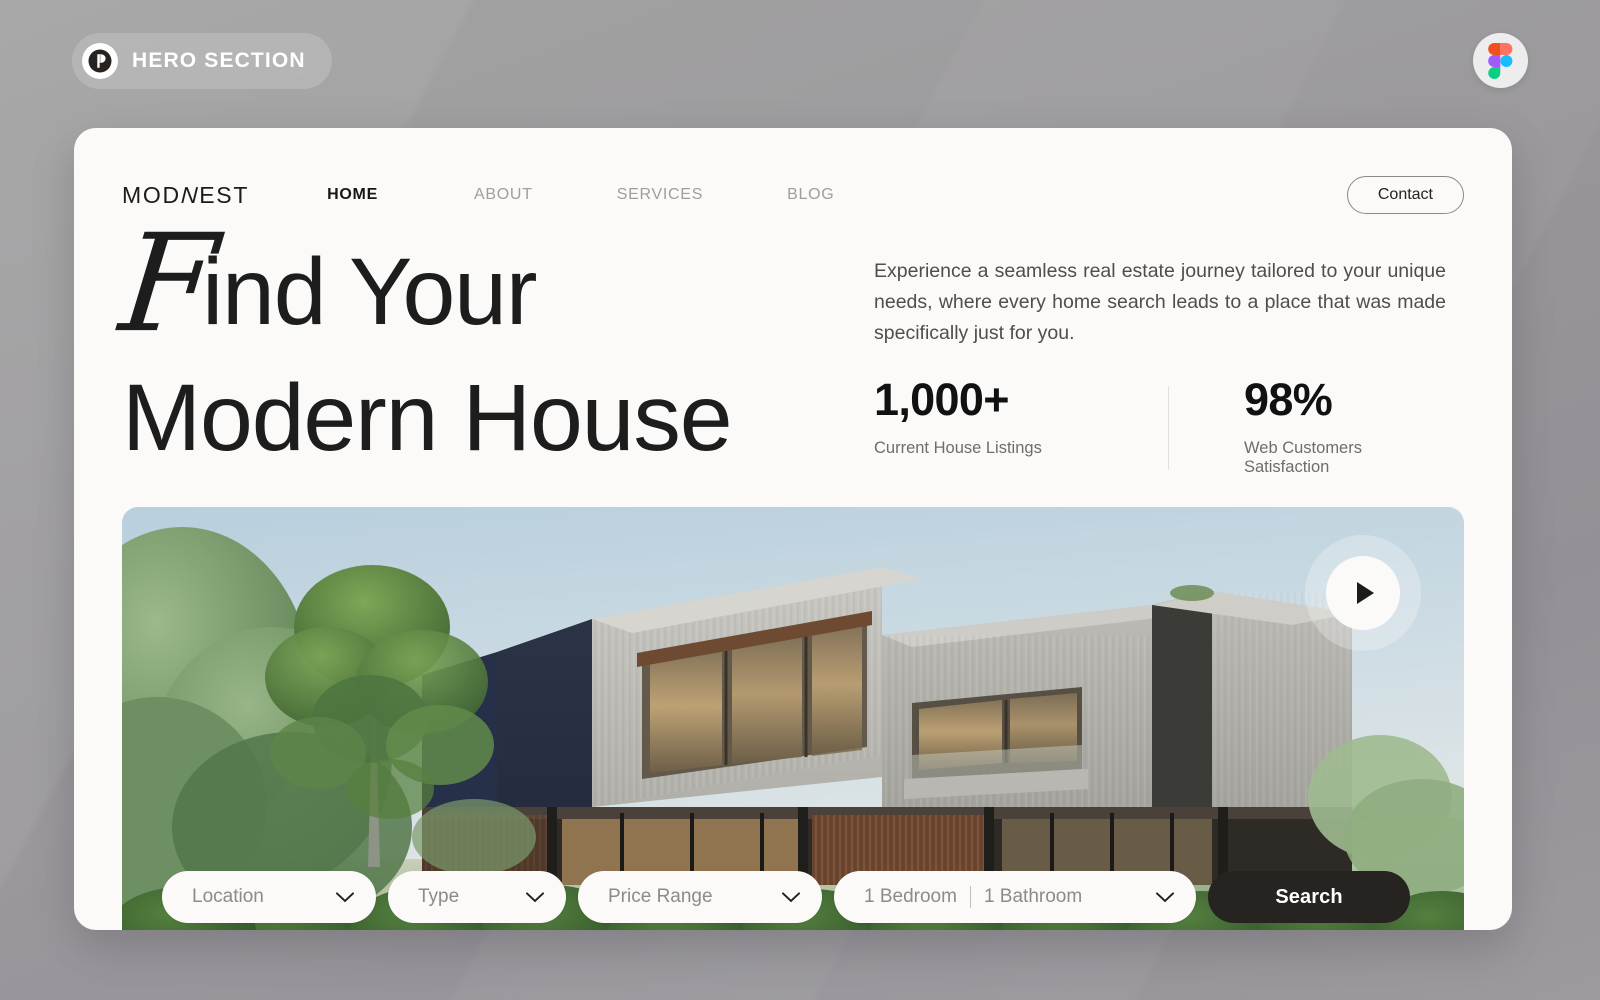  What do you see at coordinates (479, 195) in the screenshot?
I see `nav-item-about: ABOUT` at bounding box center [479, 195].